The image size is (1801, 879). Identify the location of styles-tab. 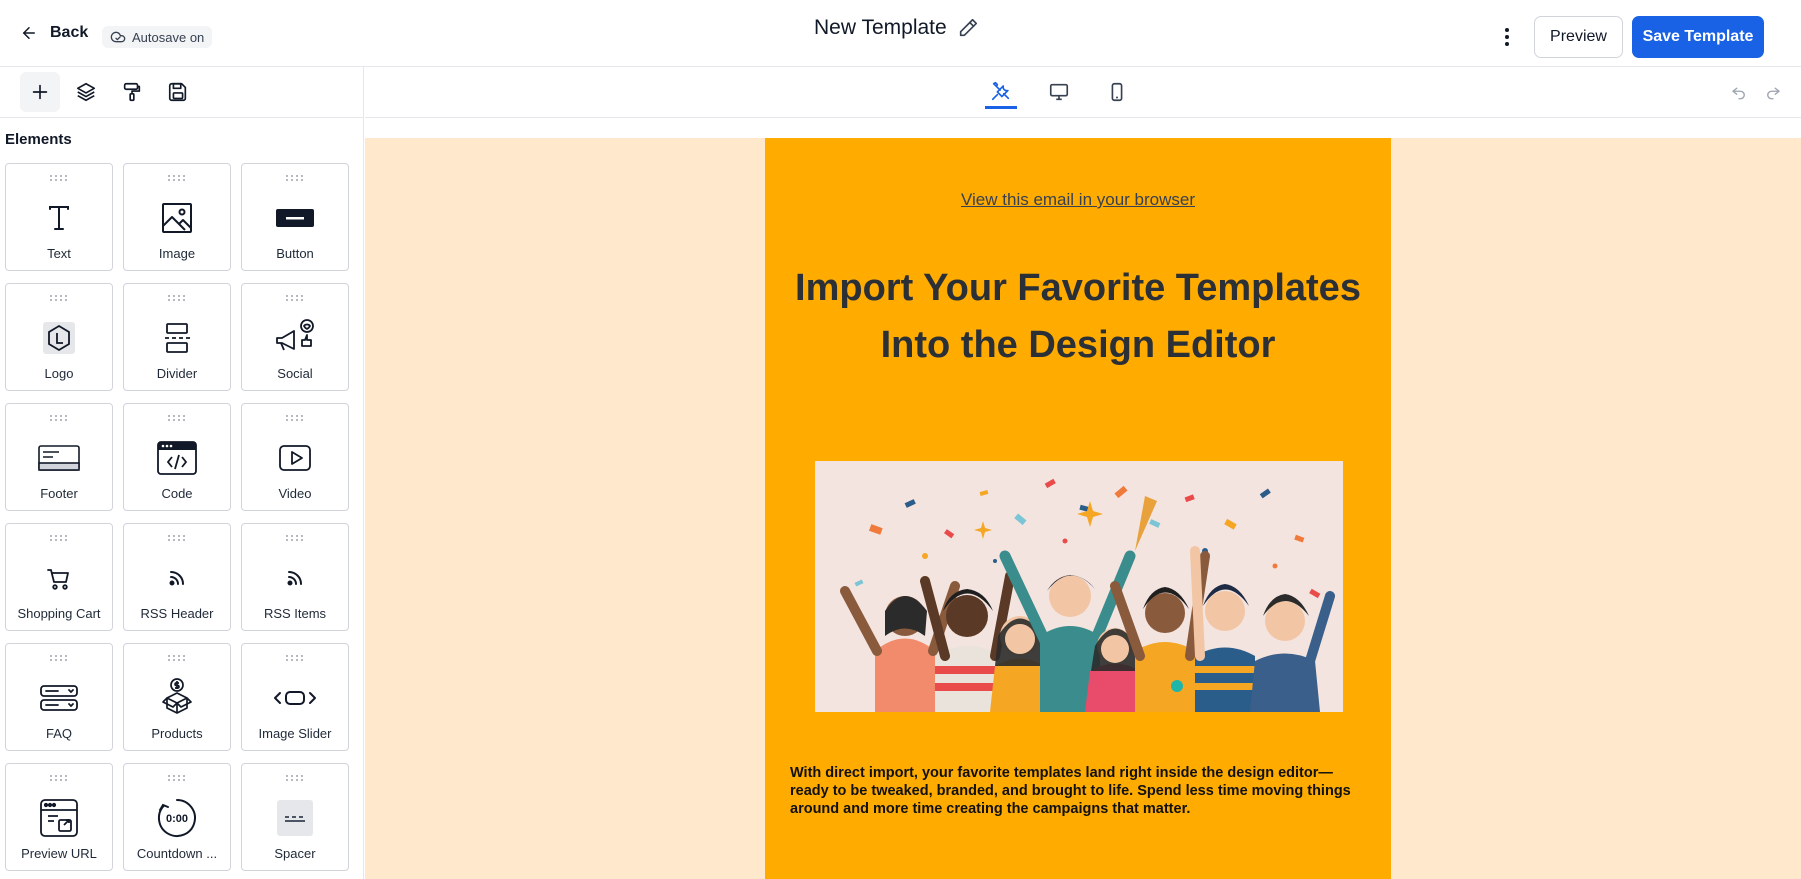
(132, 92).